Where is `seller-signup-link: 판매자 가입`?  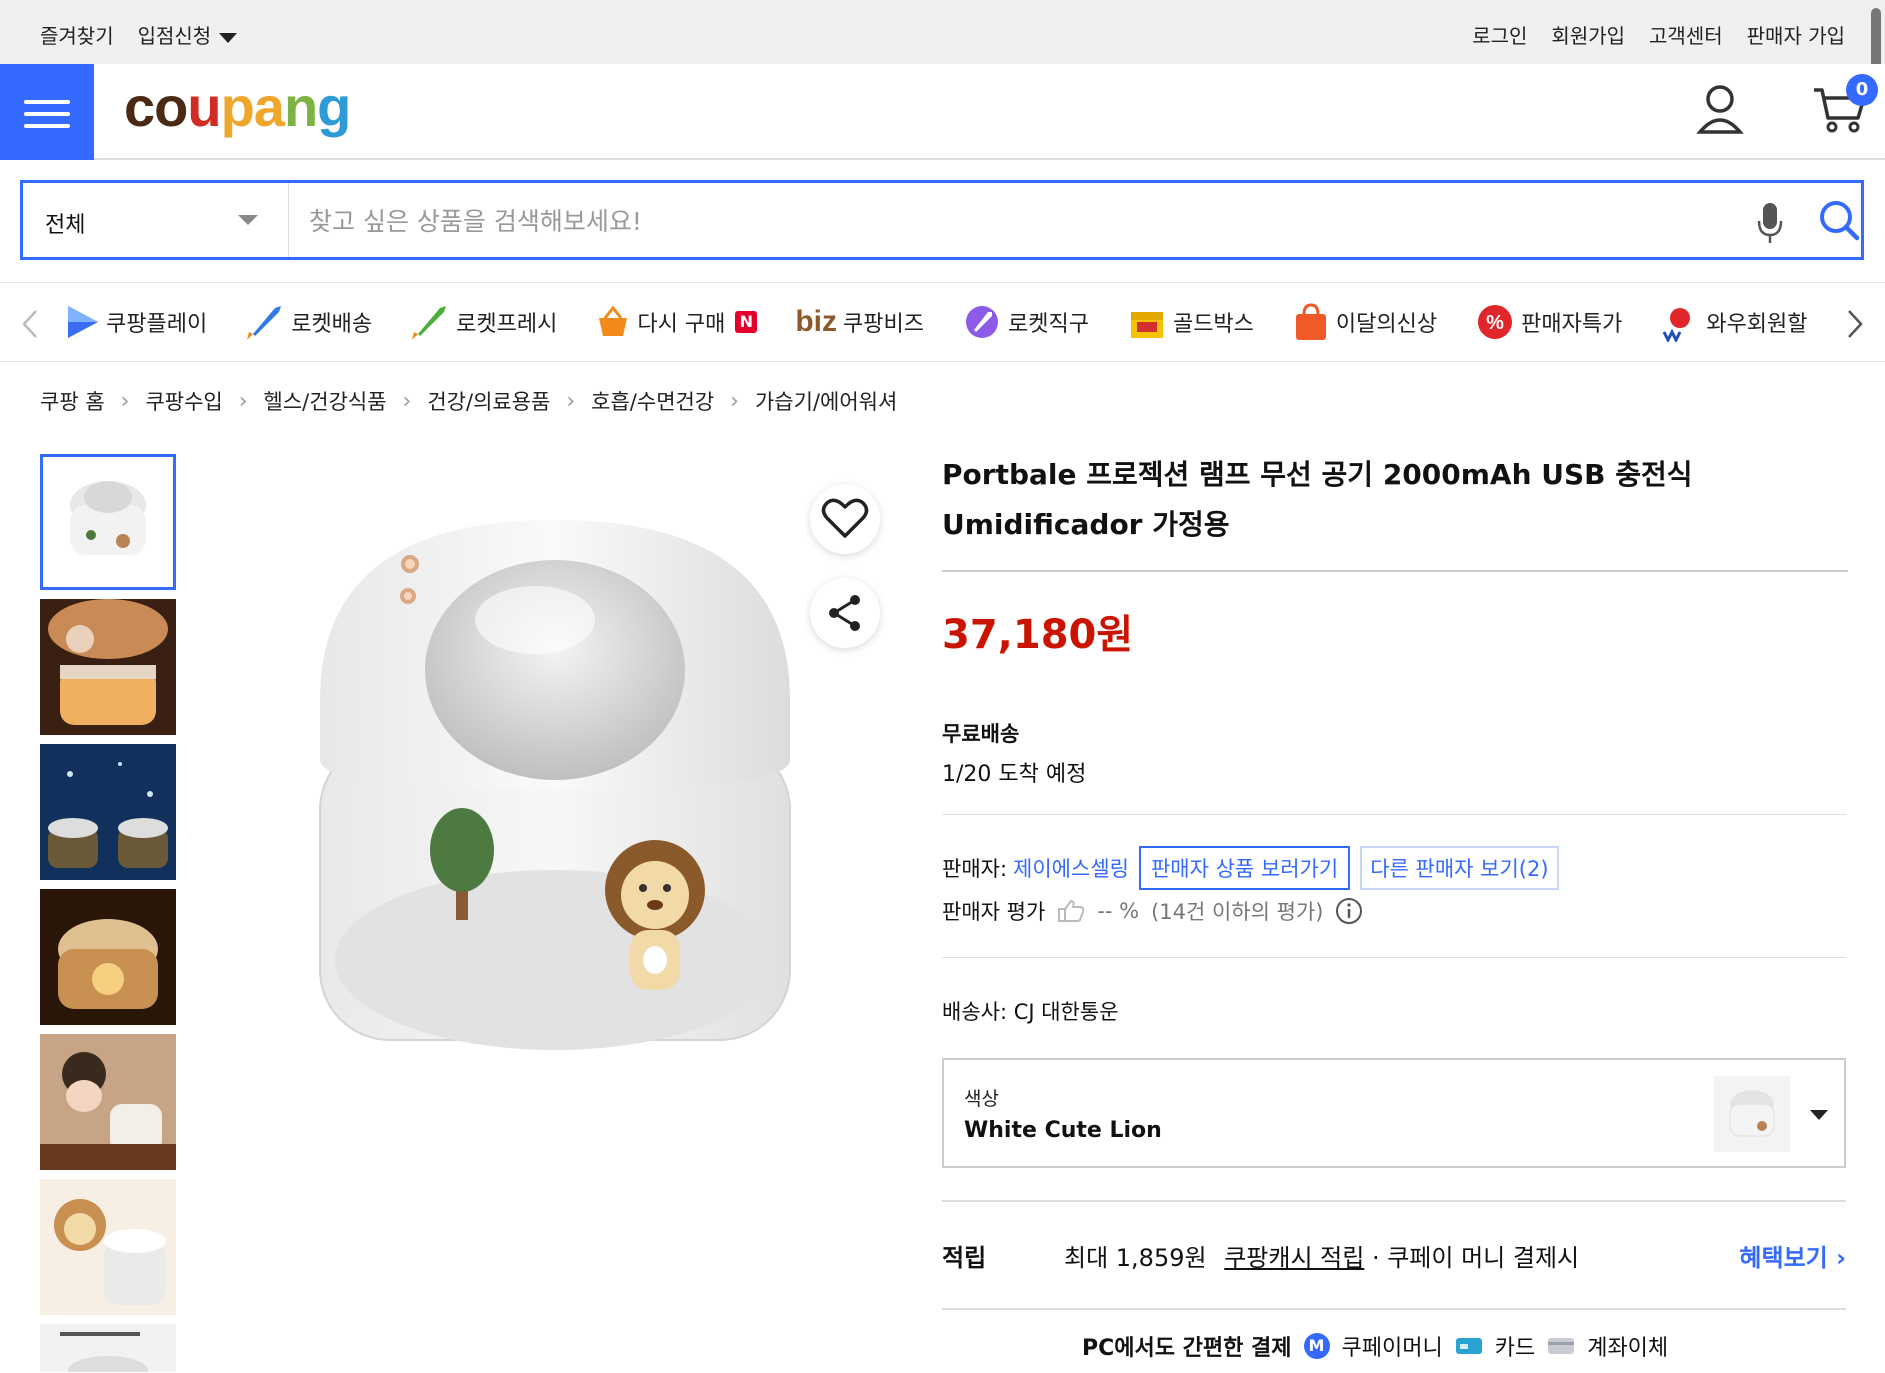 seller-signup-link: 판매자 가입 is located at coordinates (1796, 34).